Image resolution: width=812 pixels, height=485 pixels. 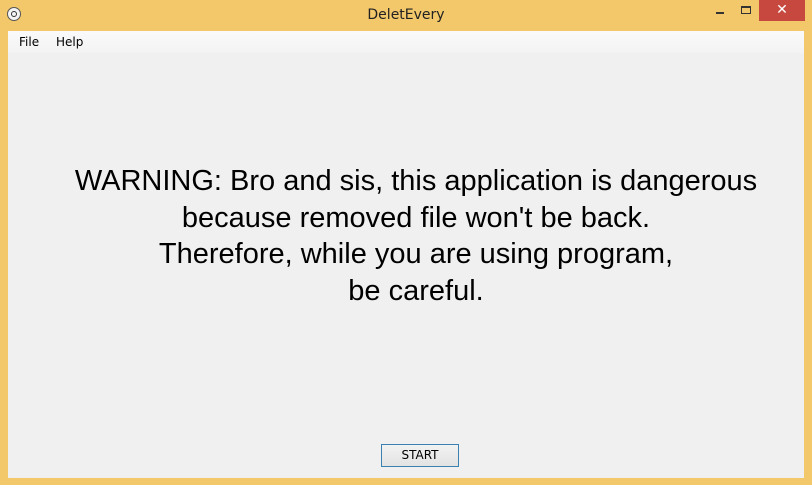 What do you see at coordinates (69, 42) in the screenshot?
I see `menu-help: Help` at bounding box center [69, 42].